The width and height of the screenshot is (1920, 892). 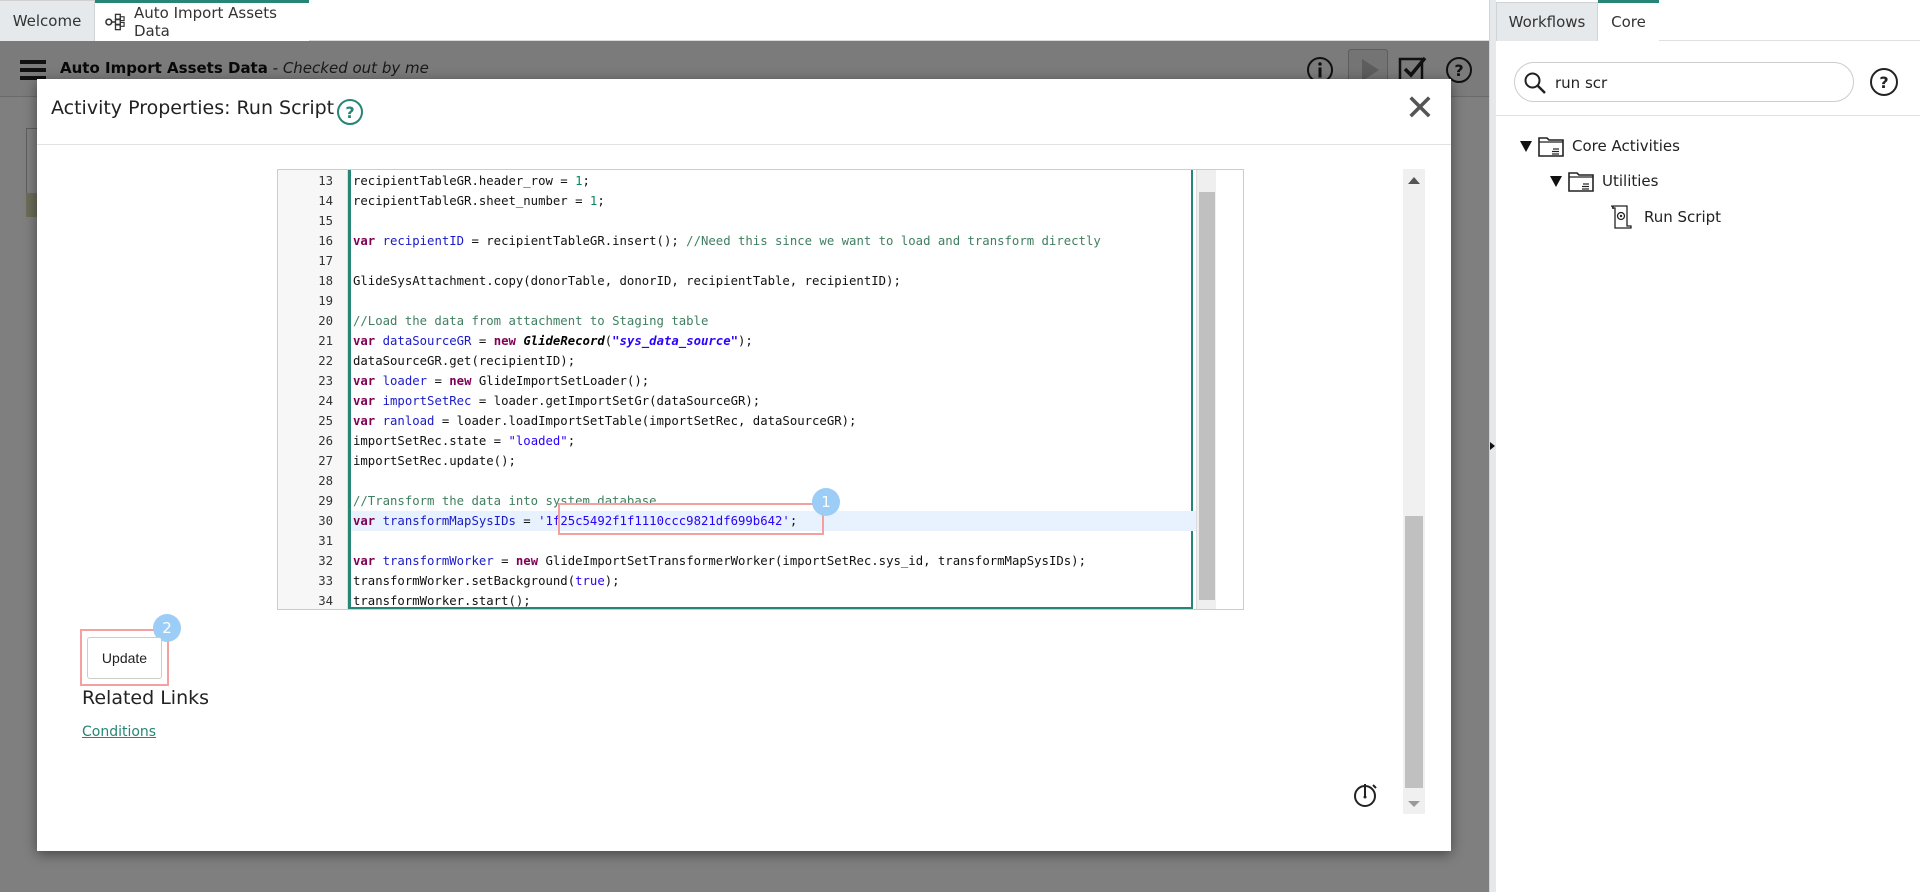 What do you see at coordinates (1884, 82) in the screenshot?
I see `search-help-icon: ?` at bounding box center [1884, 82].